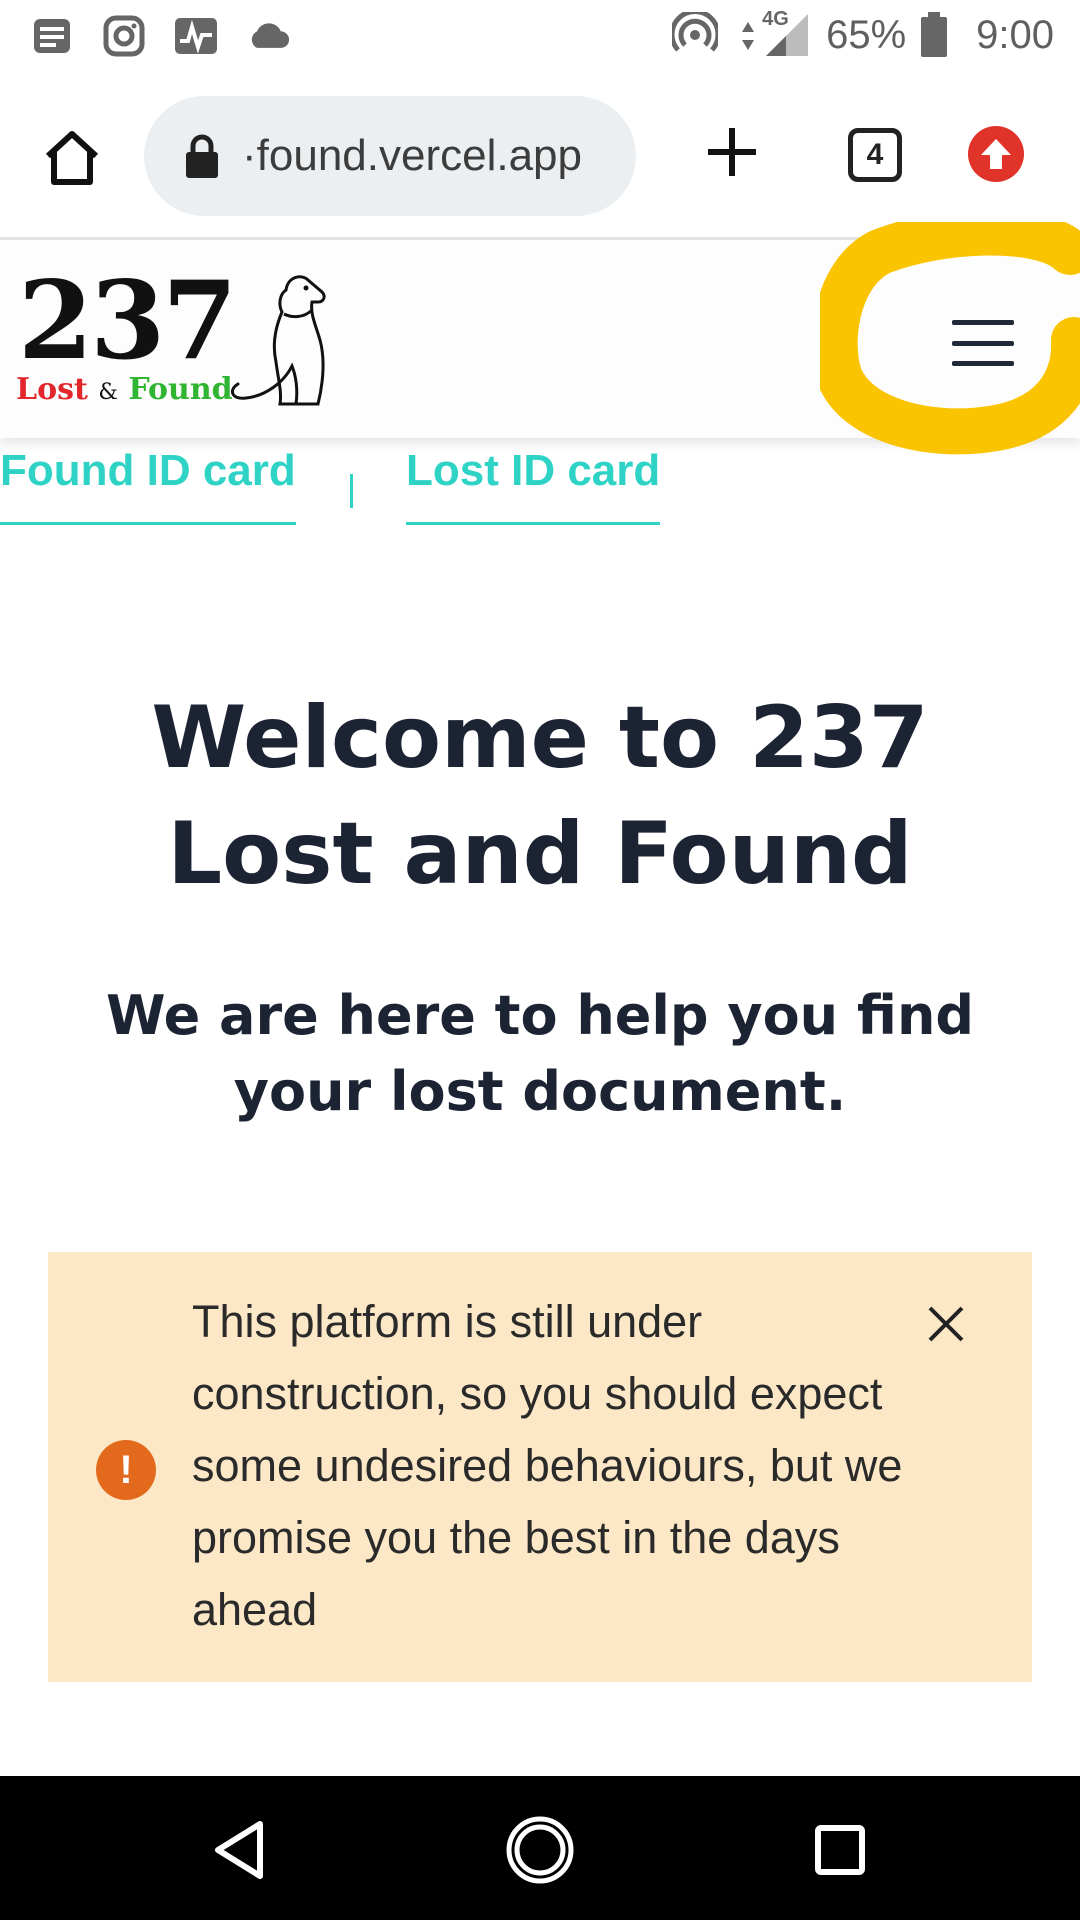 This screenshot has height=1920, width=1080. I want to click on hotspot-icon, so click(695, 32).